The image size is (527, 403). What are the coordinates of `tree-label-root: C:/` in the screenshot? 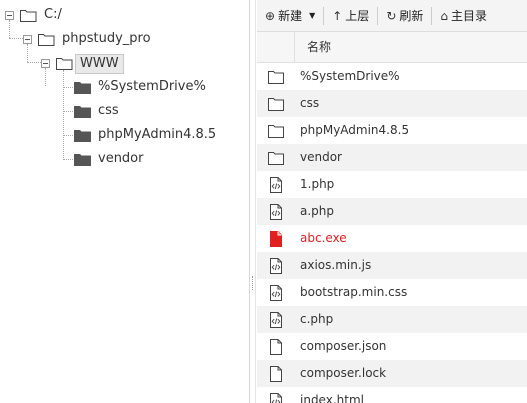 It's located at (53, 15).